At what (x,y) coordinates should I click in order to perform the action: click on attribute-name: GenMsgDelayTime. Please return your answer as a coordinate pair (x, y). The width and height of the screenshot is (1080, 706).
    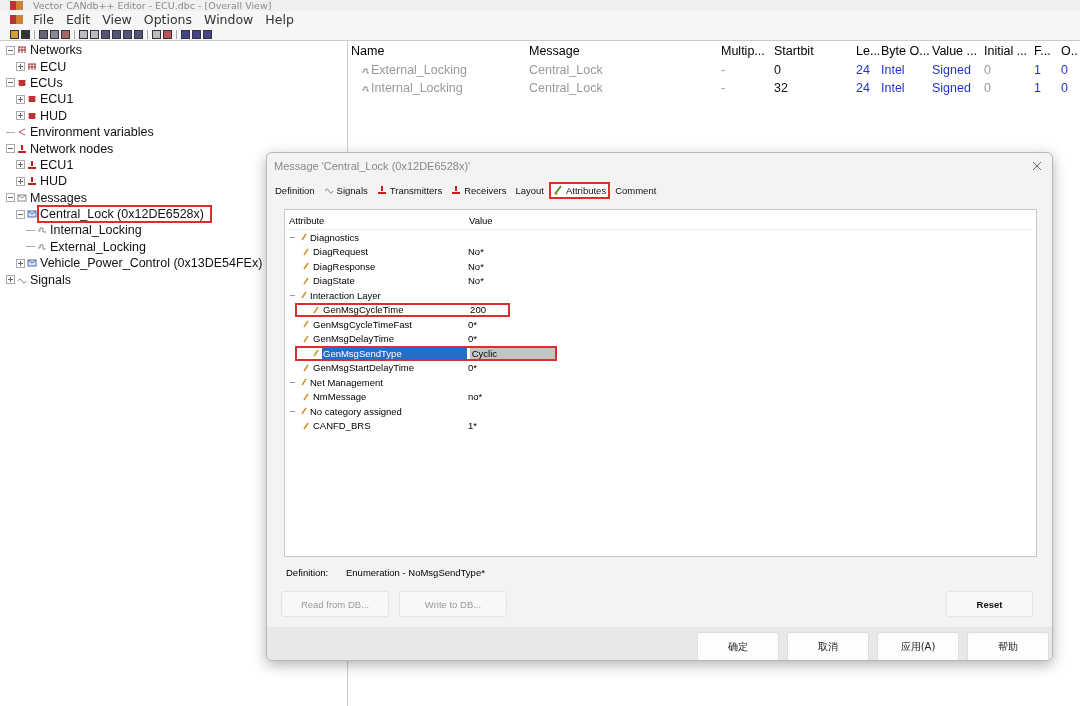
    Looking at the image, I should click on (387, 339).